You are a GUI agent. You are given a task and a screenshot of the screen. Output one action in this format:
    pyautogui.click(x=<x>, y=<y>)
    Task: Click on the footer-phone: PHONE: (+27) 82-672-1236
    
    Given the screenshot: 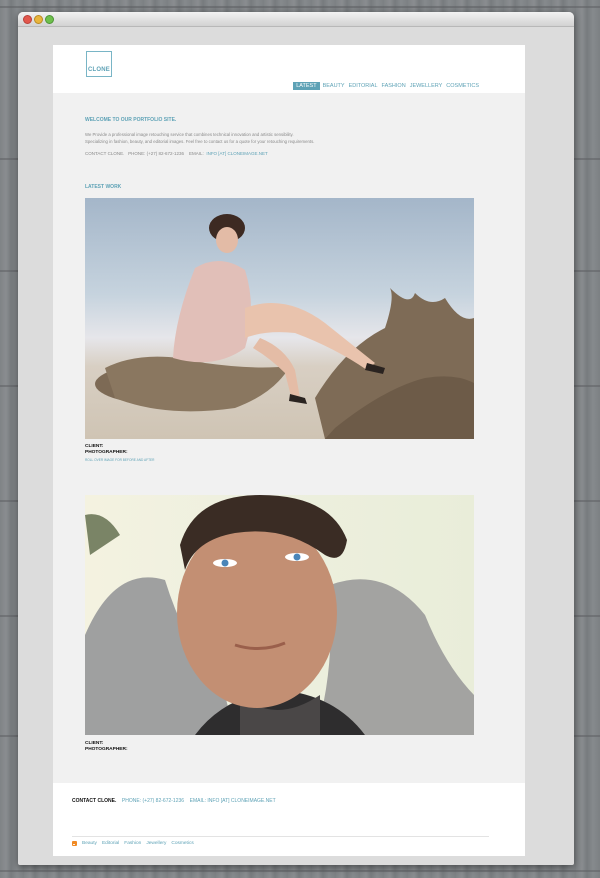 What is the action you would take?
    pyautogui.click(x=153, y=801)
    